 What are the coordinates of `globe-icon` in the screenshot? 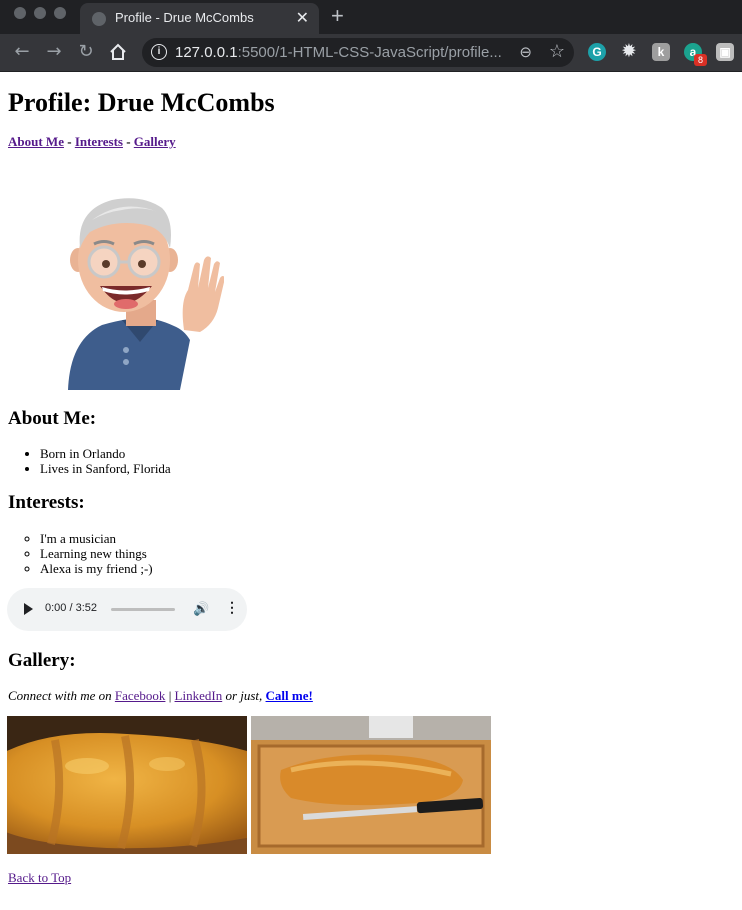 It's located at (99, 19).